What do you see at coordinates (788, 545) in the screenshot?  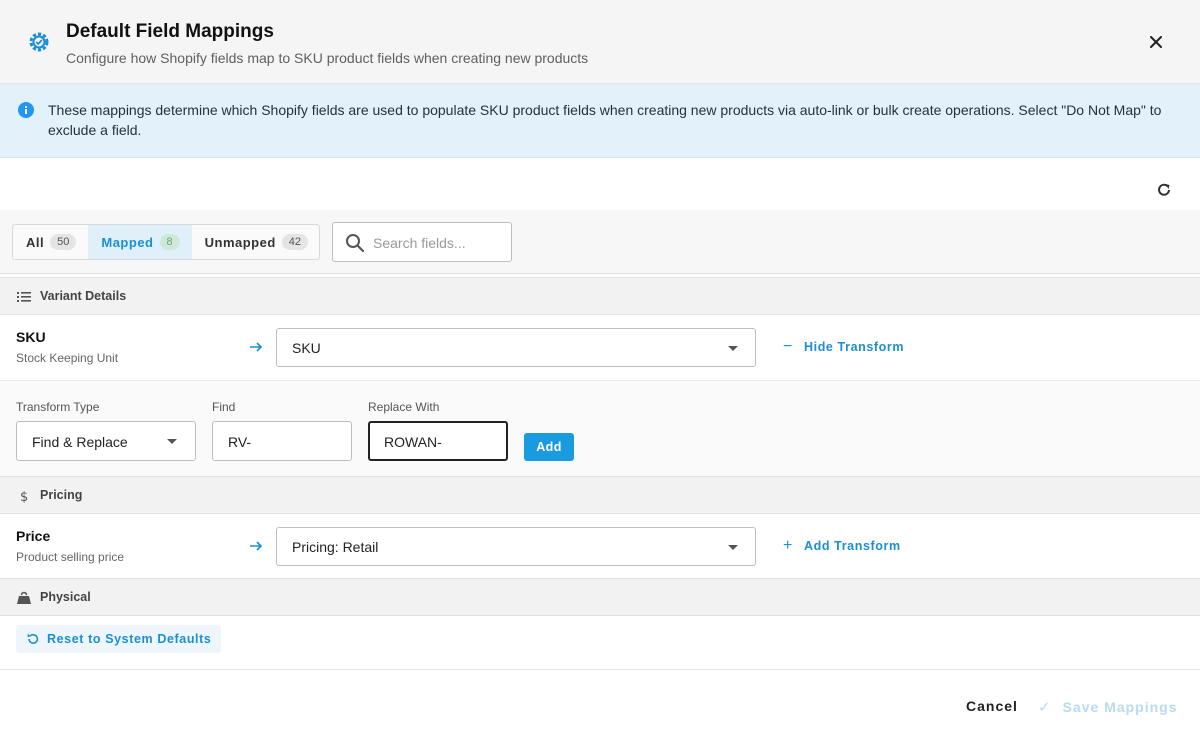 I see `plus-icon: +` at bounding box center [788, 545].